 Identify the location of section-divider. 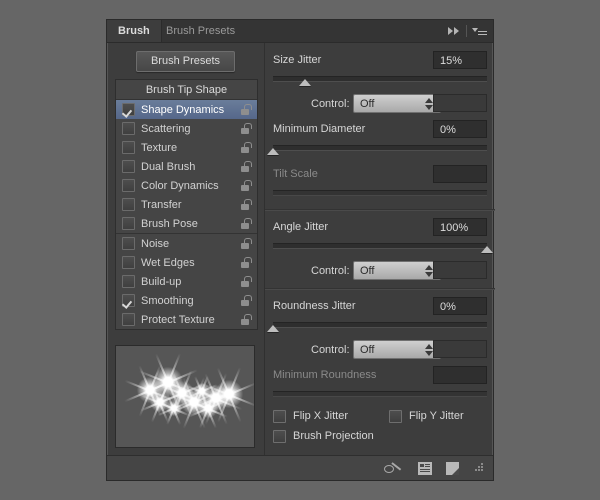
(380, 289).